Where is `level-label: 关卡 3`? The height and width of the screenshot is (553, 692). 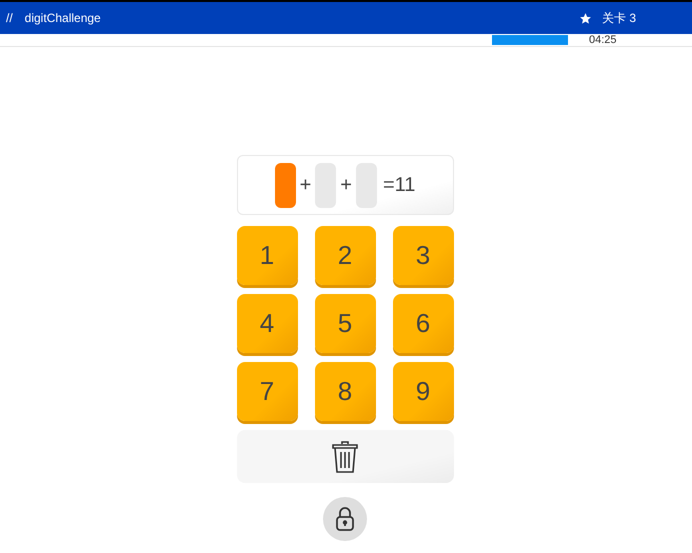 level-label: 关卡 3 is located at coordinates (619, 18).